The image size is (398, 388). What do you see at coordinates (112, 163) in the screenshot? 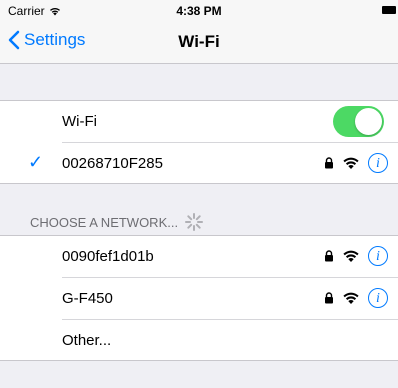
I see `current-network-name: 00268710F285` at bounding box center [112, 163].